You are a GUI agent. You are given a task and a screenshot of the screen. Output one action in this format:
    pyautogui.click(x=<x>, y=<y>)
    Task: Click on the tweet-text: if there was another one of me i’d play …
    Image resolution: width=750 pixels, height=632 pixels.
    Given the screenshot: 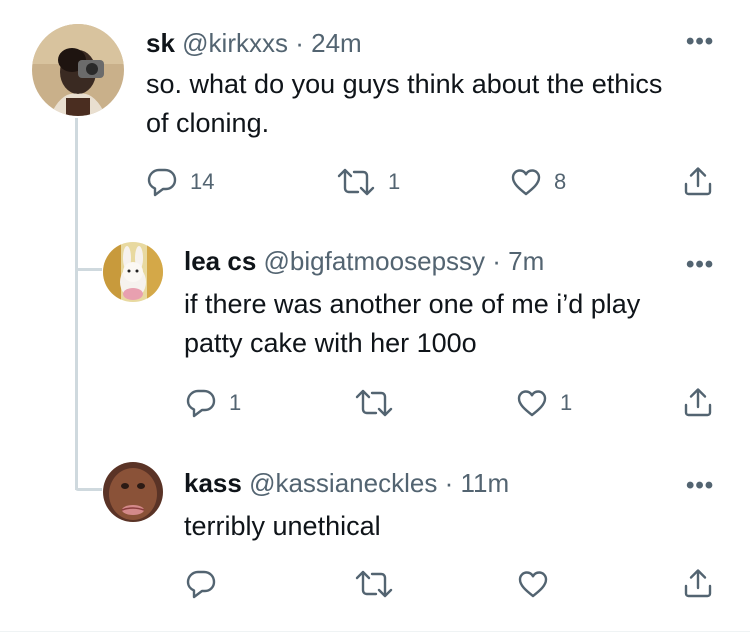 What is the action you would take?
    pyautogui.click(x=444, y=324)
    